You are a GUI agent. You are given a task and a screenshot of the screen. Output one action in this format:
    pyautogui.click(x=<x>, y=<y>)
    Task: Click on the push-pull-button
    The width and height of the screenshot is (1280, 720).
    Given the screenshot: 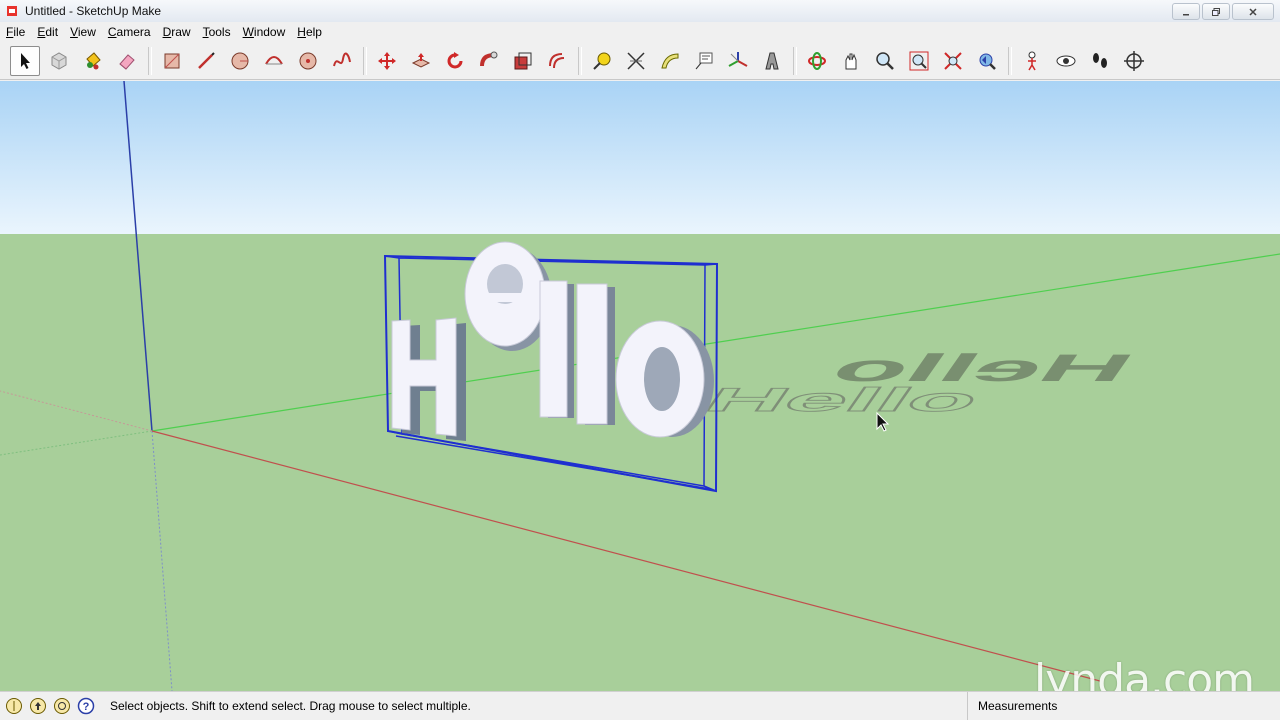 What is the action you would take?
    pyautogui.click(x=421, y=61)
    